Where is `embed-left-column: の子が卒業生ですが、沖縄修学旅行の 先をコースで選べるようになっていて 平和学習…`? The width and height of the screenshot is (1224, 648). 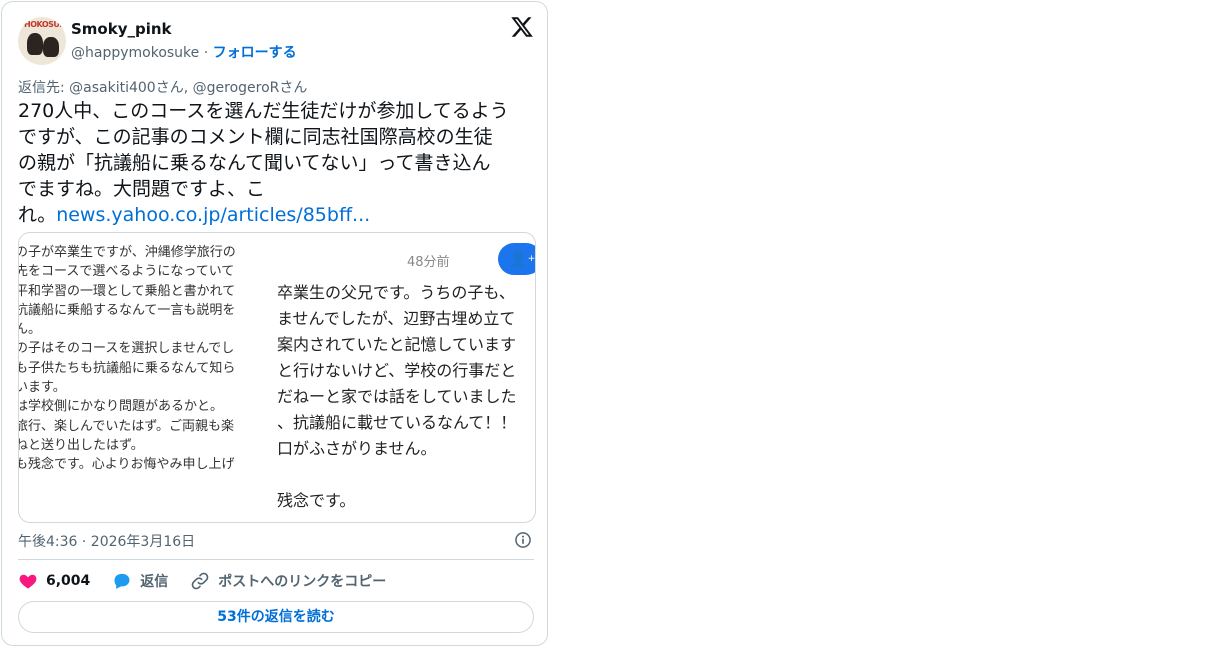
embed-left-column: の子が卒業生ですが、沖縄修学旅行の 先をコースで選べるようになっていて 平和学習… is located at coordinates (148, 359).